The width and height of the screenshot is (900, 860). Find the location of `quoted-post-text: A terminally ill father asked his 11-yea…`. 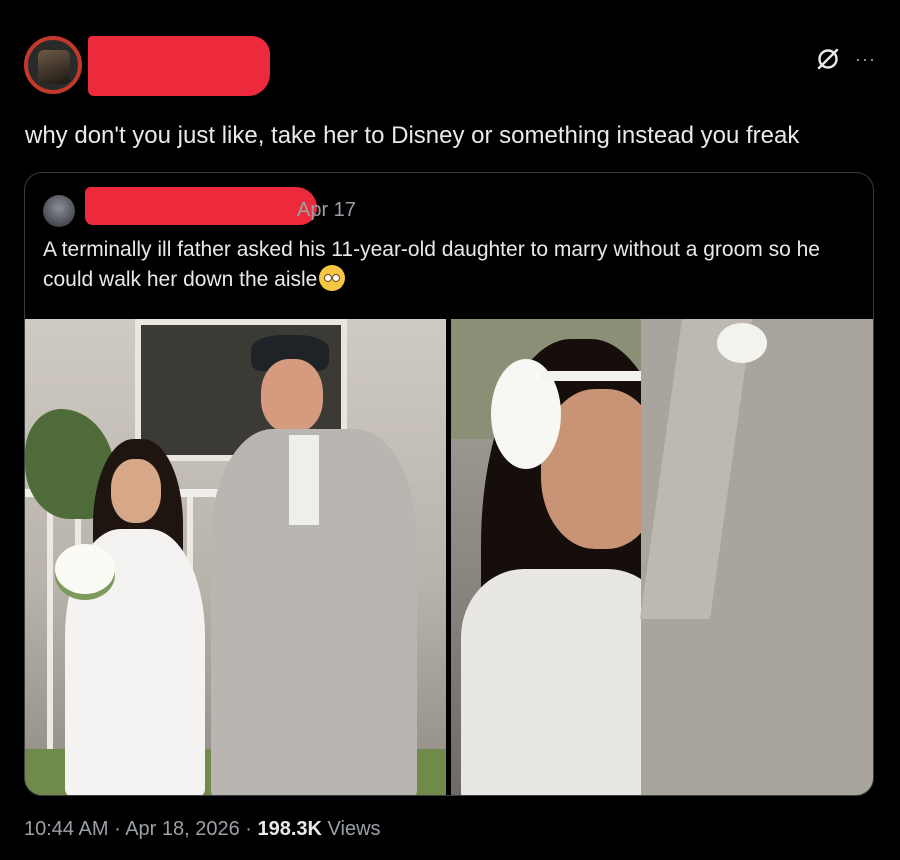

quoted-post-text: A terminally ill father asked his 11-yea… is located at coordinates (453, 265).